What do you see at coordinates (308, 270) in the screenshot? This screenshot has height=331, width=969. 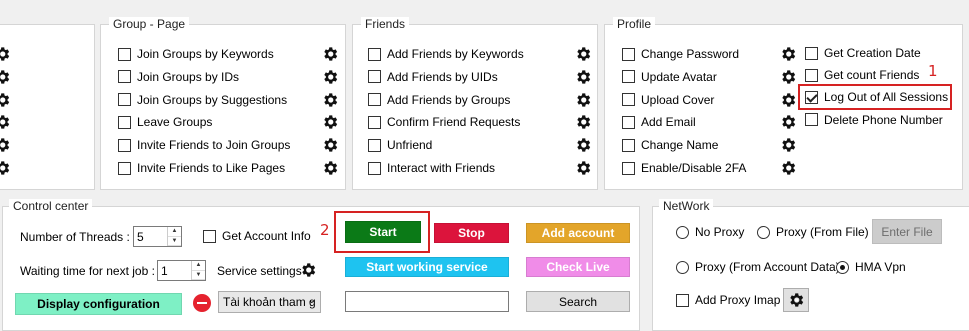 I see `service-settings-gear-icon` at bounding box center [308, 270].